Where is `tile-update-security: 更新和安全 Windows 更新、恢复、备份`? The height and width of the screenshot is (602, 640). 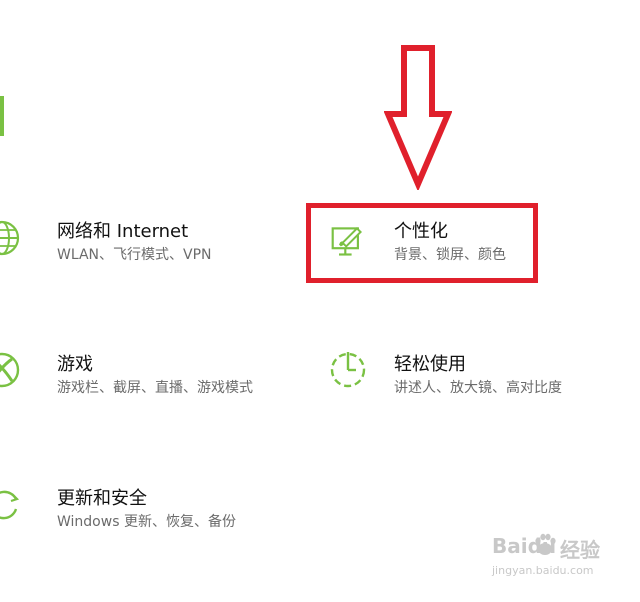 tile-update-security: 更新和安全 Windows 更新、恢复、备份 is located at coordinates (140, 509).